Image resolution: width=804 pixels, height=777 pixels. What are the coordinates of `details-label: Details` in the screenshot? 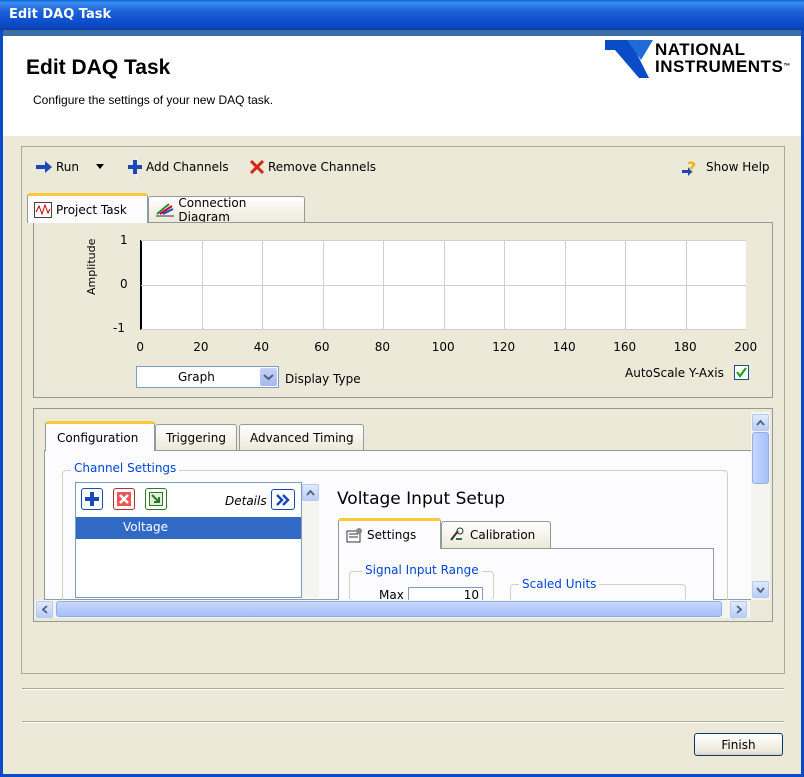 It's located at (246, 501).